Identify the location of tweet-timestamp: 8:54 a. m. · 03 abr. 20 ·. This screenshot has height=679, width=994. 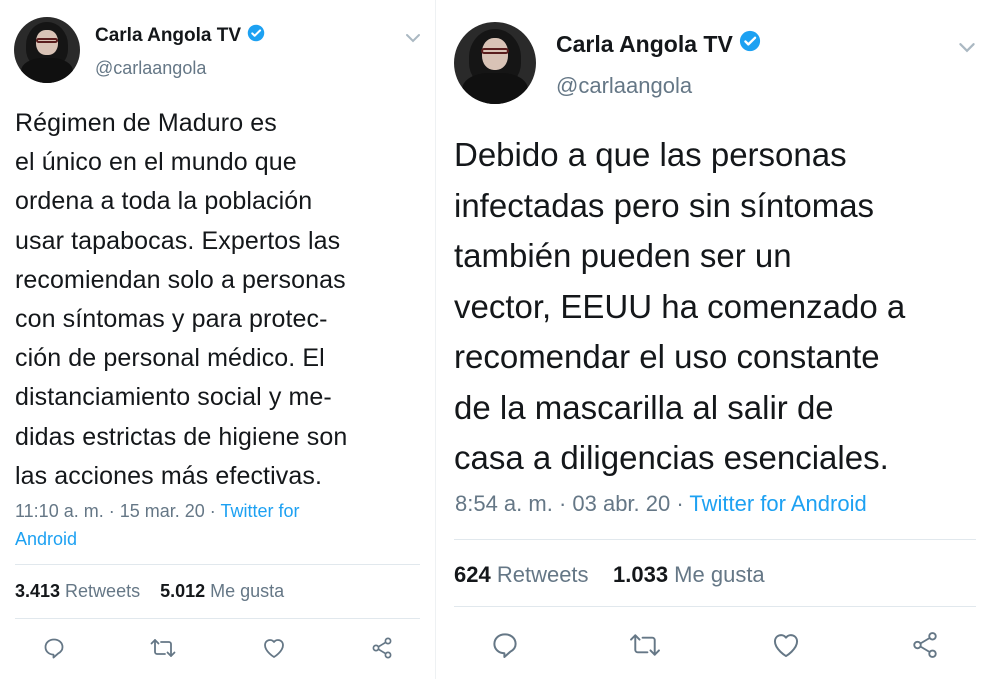
(572, 503).